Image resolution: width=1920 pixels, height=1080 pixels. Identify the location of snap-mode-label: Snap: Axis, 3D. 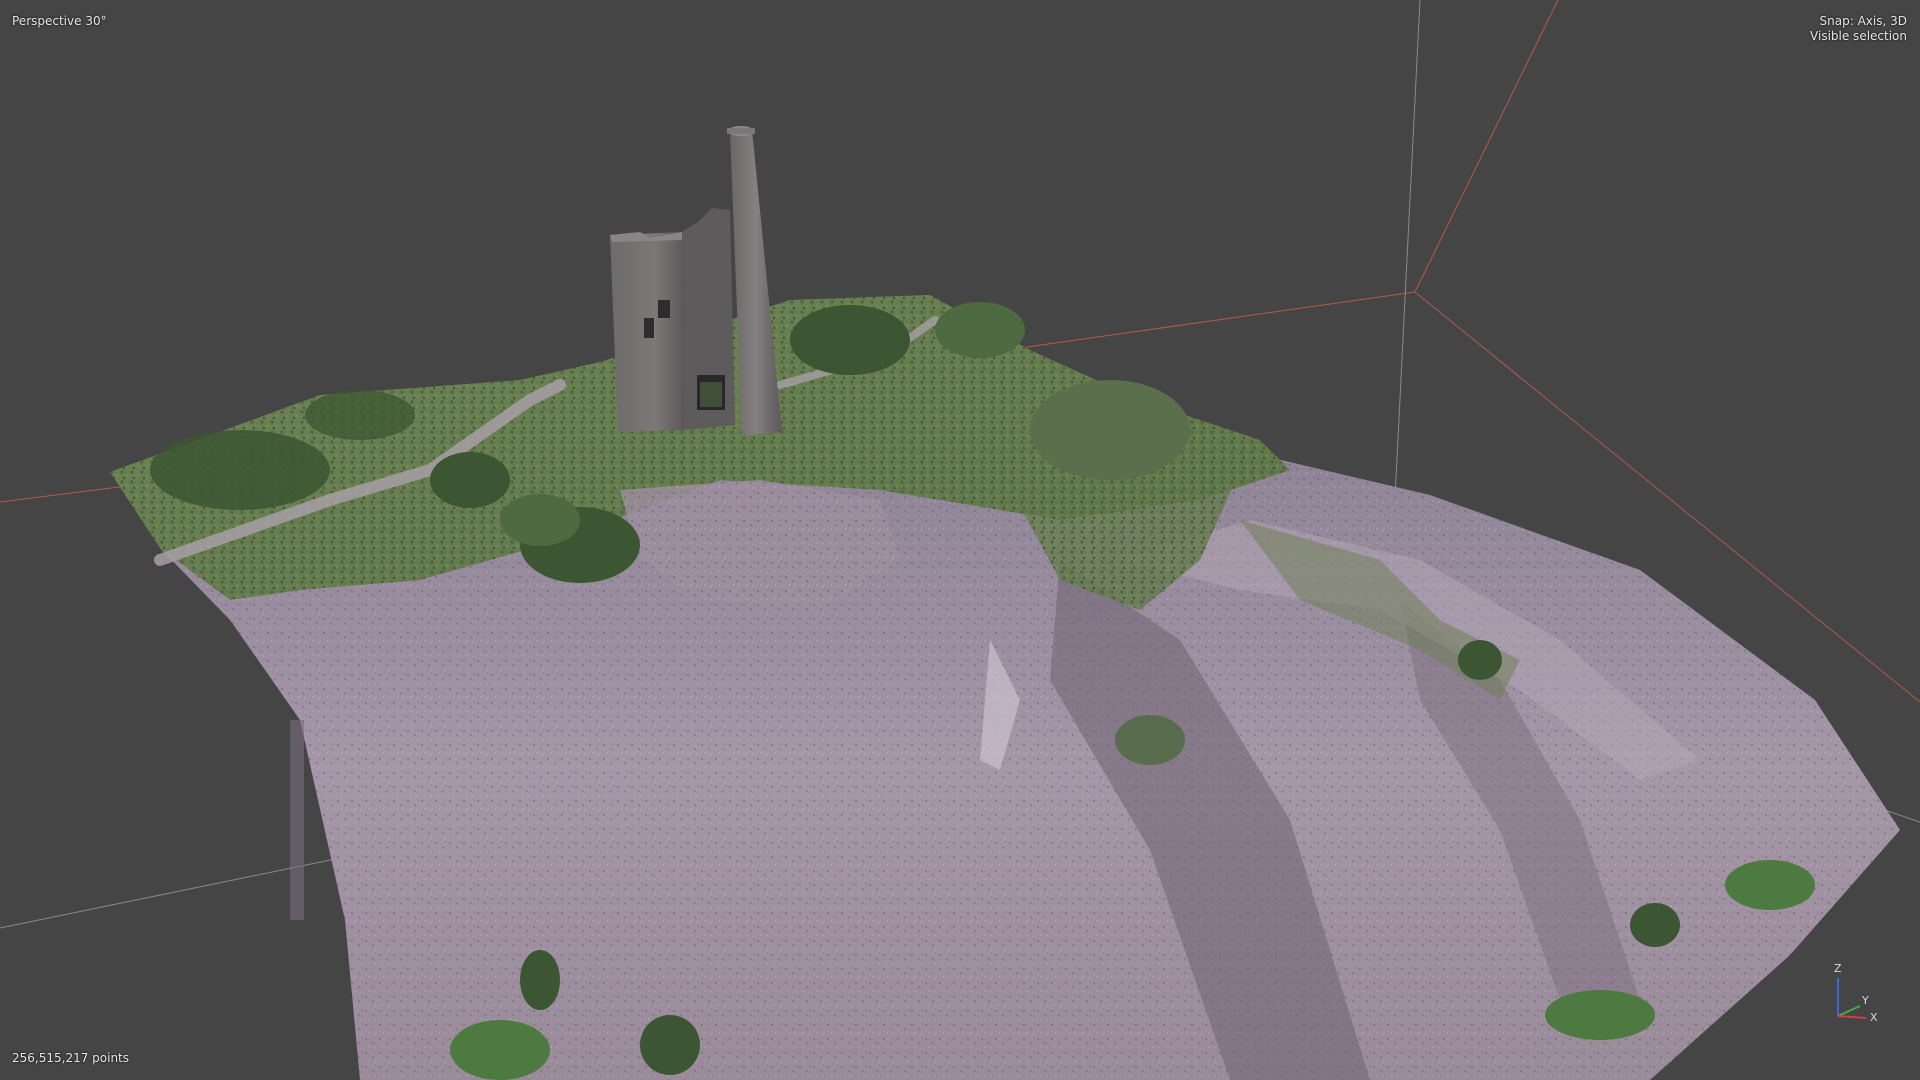
(1863, 21).